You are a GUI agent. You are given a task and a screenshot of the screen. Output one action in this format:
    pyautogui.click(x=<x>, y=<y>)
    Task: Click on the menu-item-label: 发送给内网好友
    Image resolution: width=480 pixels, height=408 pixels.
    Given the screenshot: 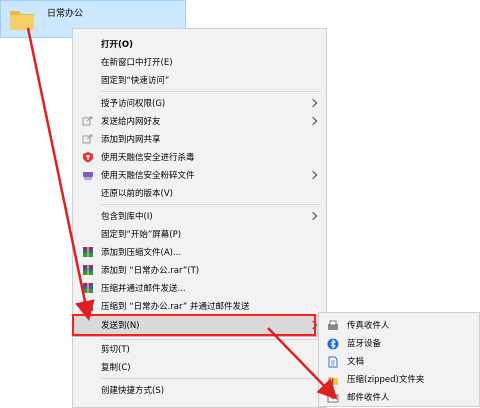 What is the action you would take?
    pyautogui.click(x=131, y=122)
    